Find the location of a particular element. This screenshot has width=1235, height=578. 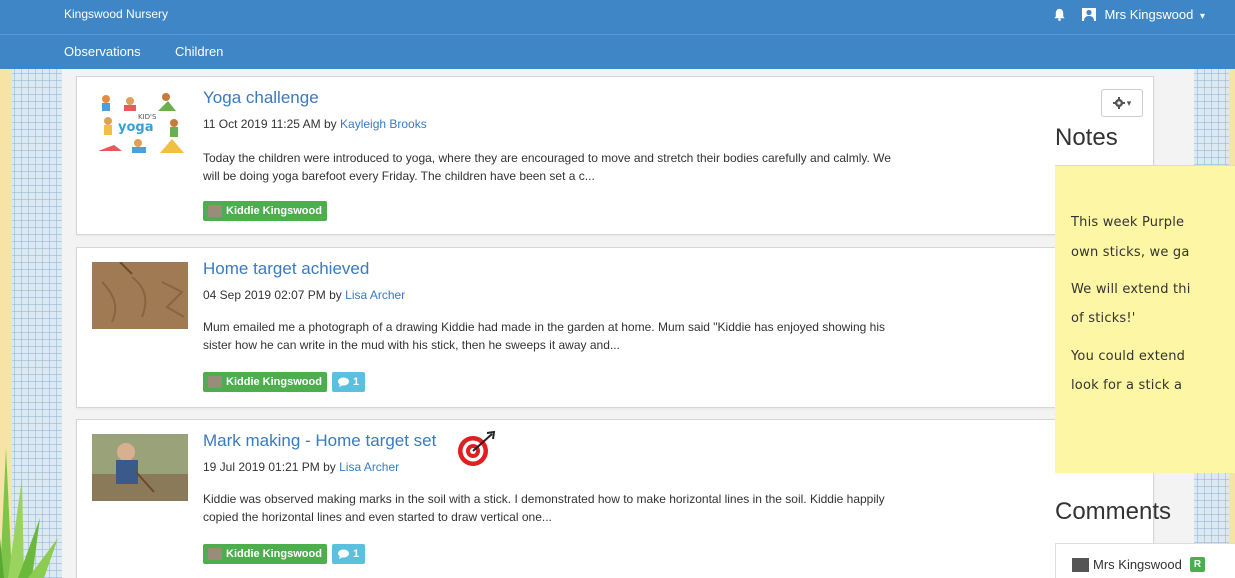

nav-item-observations: Observations is located at coordinates (102, 51).